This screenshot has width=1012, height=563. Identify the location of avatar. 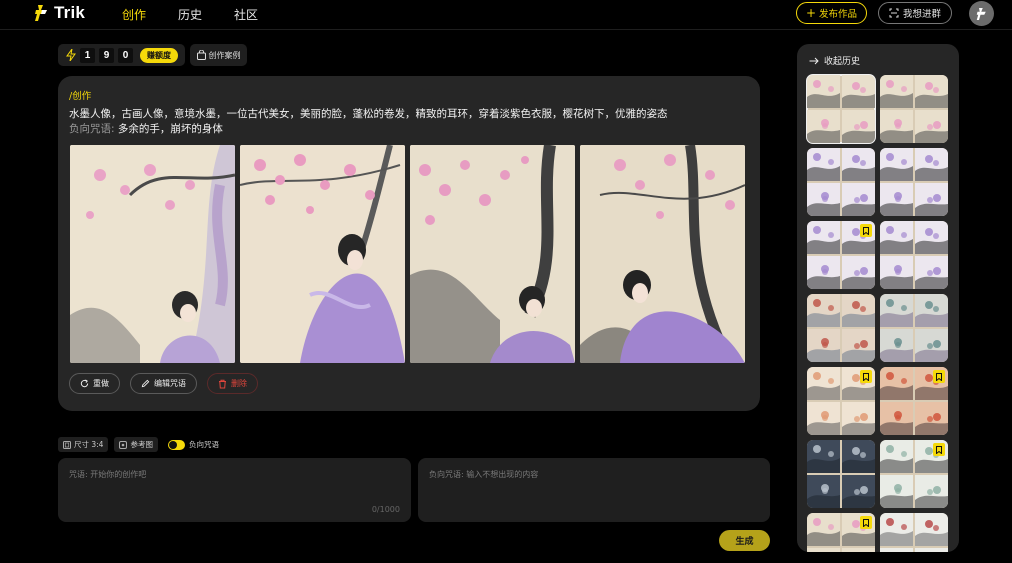
(981, 13).